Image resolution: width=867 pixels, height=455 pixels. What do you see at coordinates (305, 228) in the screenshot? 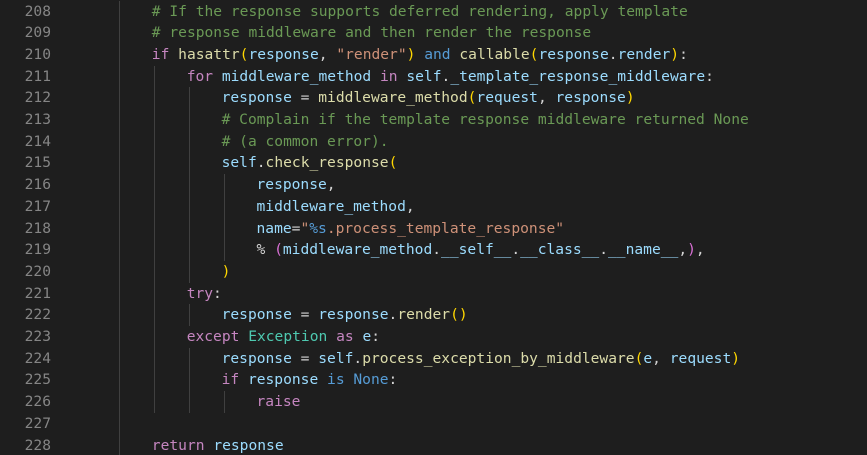
I see `code-token: "` at bounding box center [305, 228].